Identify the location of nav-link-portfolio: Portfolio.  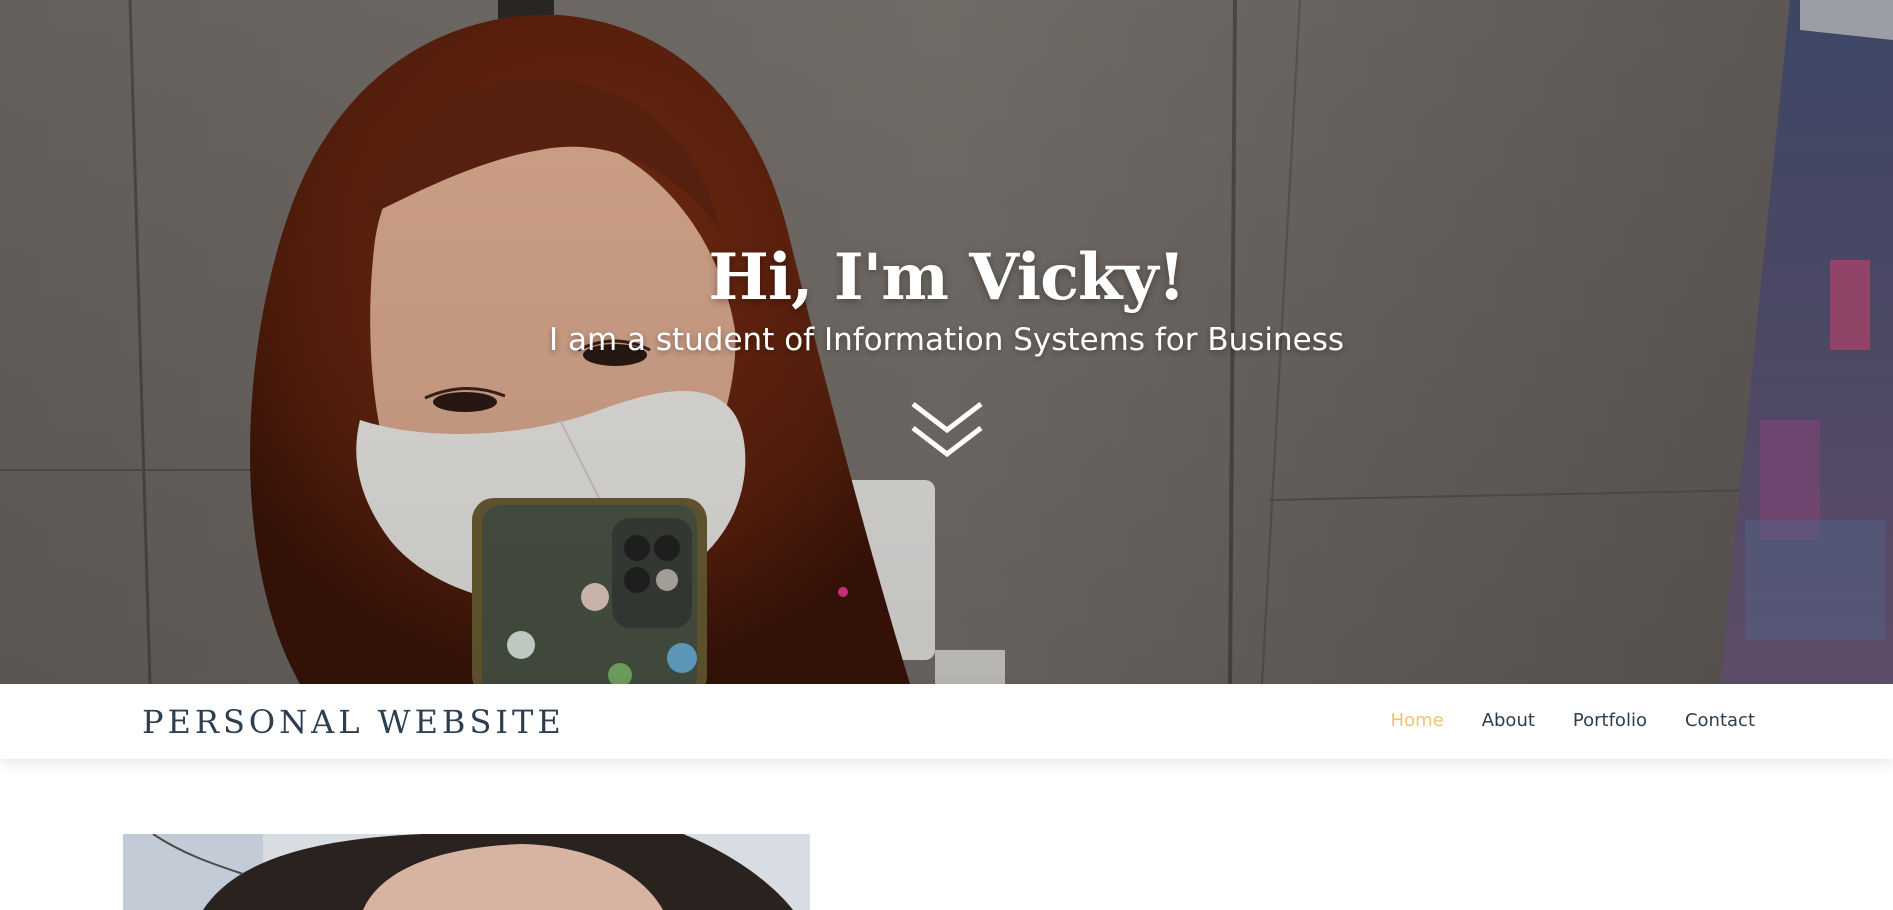
(1610, 721).